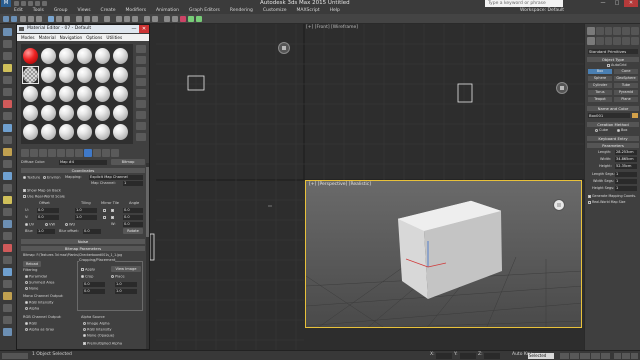  What do you see at coordinates (6, 3) in the screenshot?
I see `app-logo-icon: M` at bounding box center [6, 3].